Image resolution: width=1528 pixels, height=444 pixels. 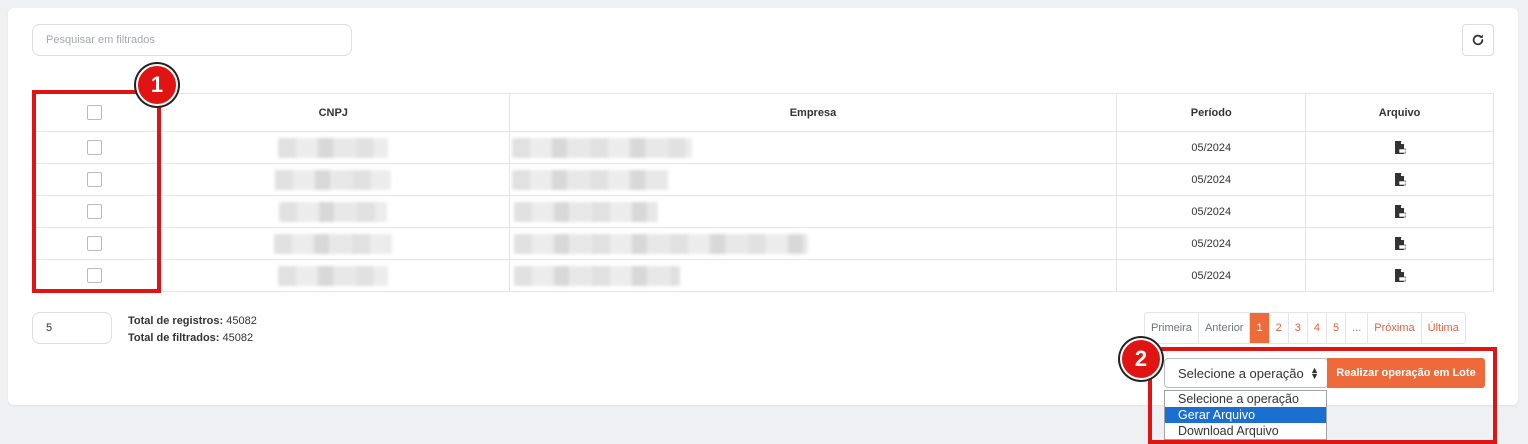 What do you see at coordinates (813, 112) in the screenshot?
I see `header-empresa: Empresa` at bounding box center [813, 112].